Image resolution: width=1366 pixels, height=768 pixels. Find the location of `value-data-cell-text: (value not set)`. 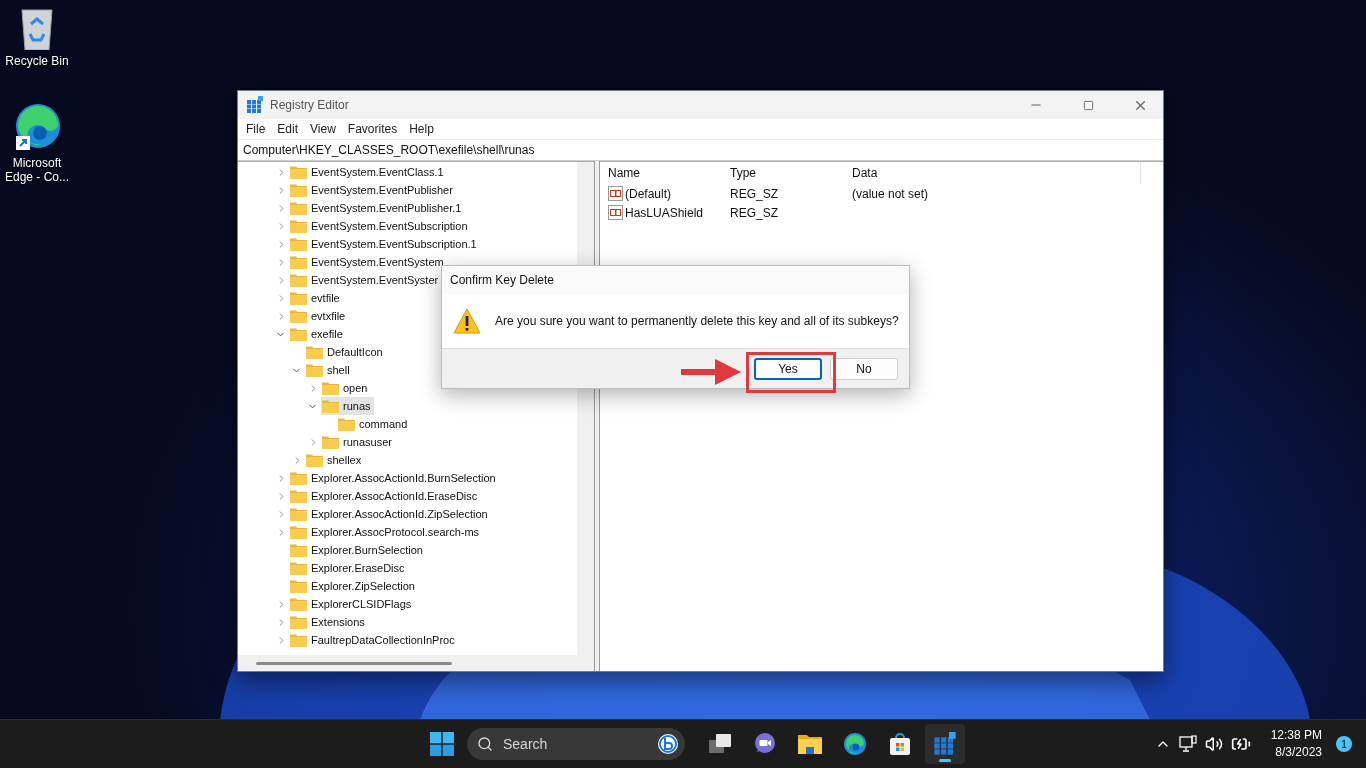

value-data-cell-text: (value not set) is located at coordinates (890, 193).